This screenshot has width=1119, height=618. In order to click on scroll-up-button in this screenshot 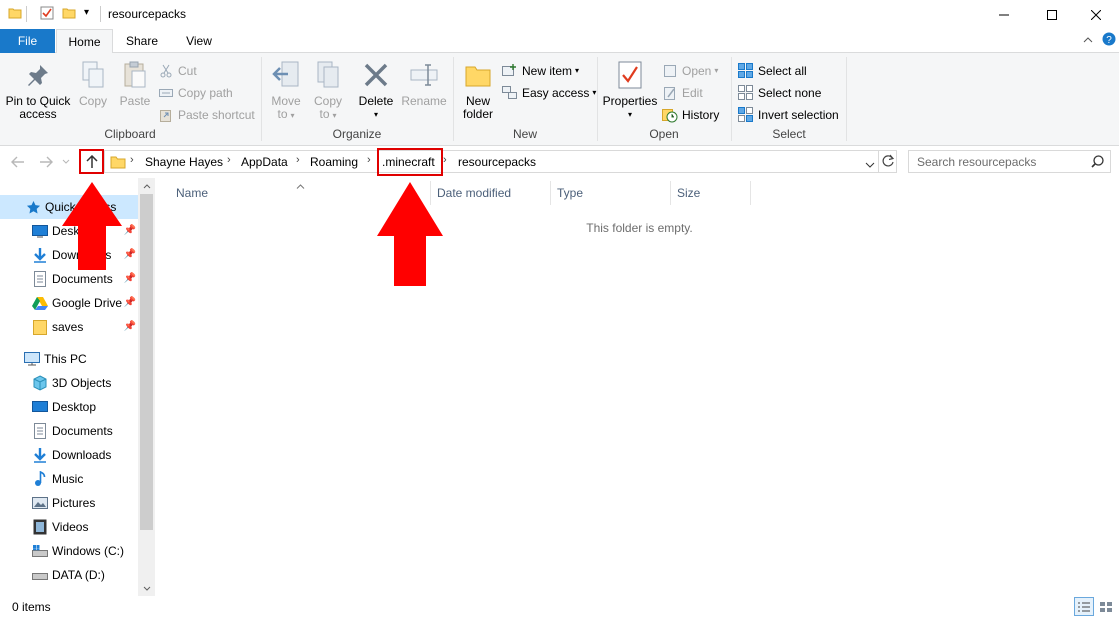, I will do `click(146, 186)`.